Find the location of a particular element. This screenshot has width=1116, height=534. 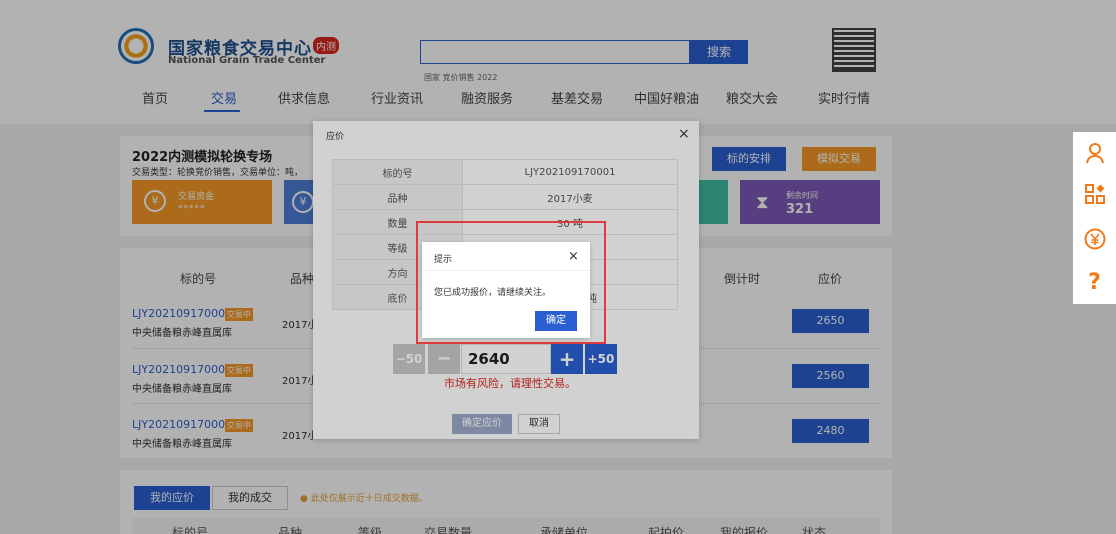

close-icon: × is located at coordinates (573, 256).